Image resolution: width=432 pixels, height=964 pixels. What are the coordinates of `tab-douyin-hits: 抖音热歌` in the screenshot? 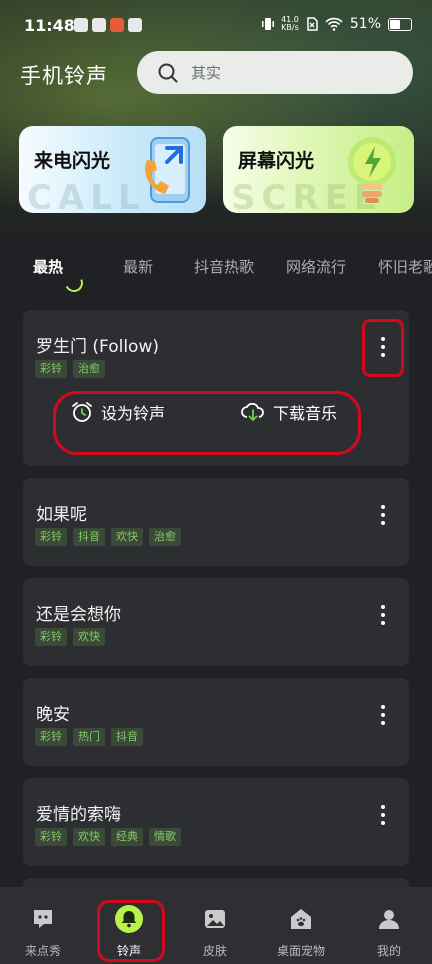 It's located at (224, 266).